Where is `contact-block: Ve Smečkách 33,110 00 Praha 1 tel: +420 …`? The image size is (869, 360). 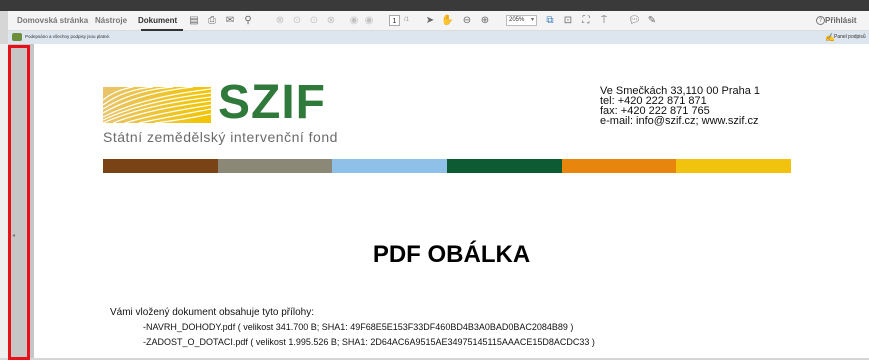 contact-block: Ve Smečkách 33,110 00 Praha 1 tel: +420 … is located at coordinates (680, 106).